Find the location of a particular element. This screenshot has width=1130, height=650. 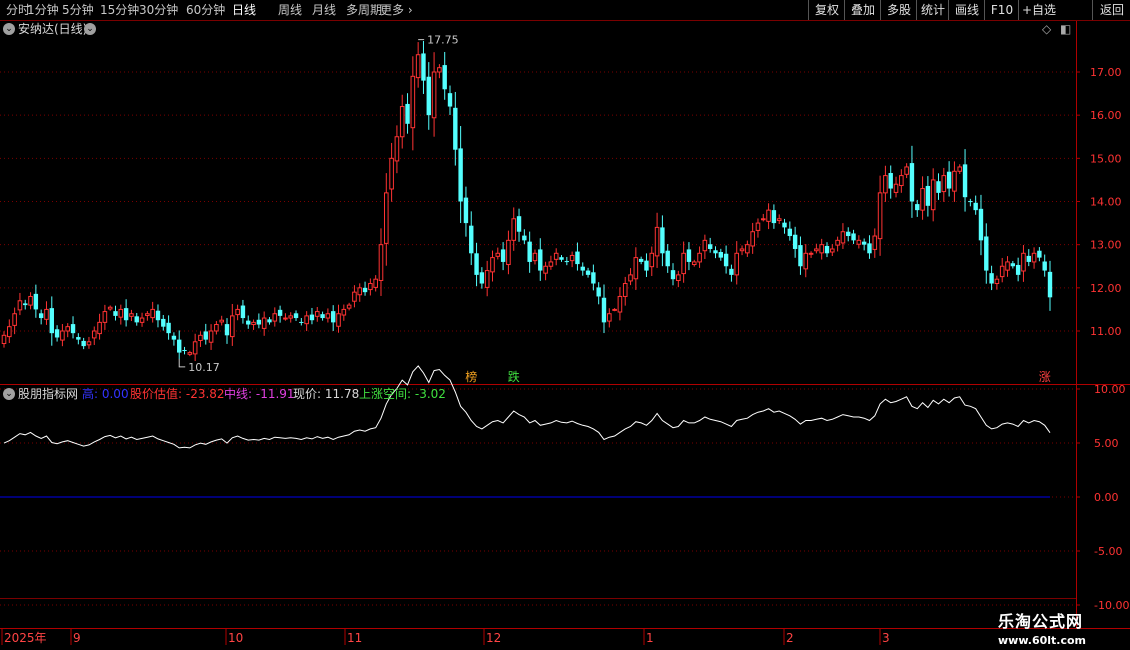

date-label-7: 3 is located at coordinates (886, 638).